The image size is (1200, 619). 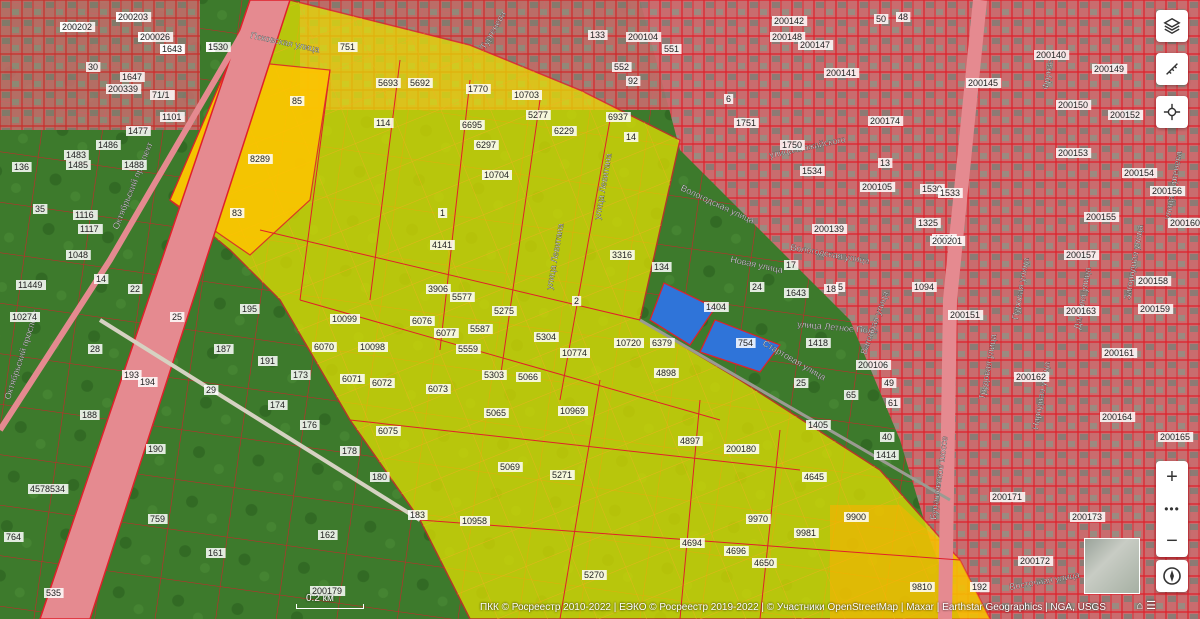 What do you see at coordinates (1172, 541) in the screenshot?
I see `zoom-out-button: −` at bounding box center [1172, 541].